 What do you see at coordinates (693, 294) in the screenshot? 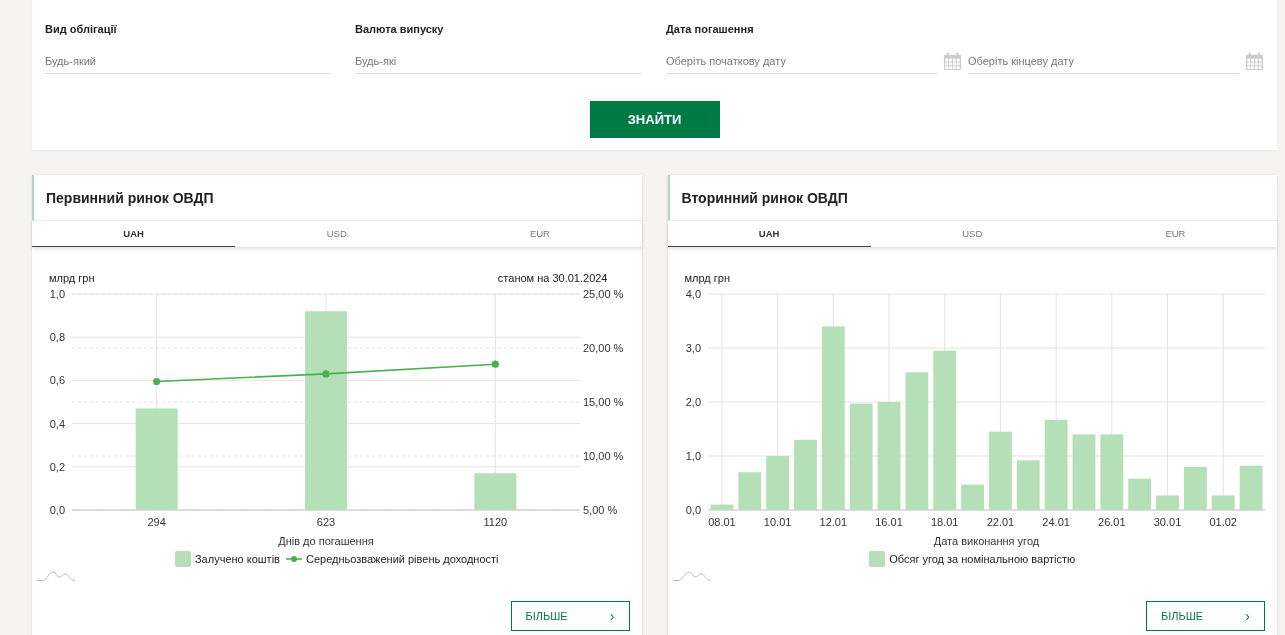
I see `y-axis-label: 4,0` at bounding box center [693, 294].